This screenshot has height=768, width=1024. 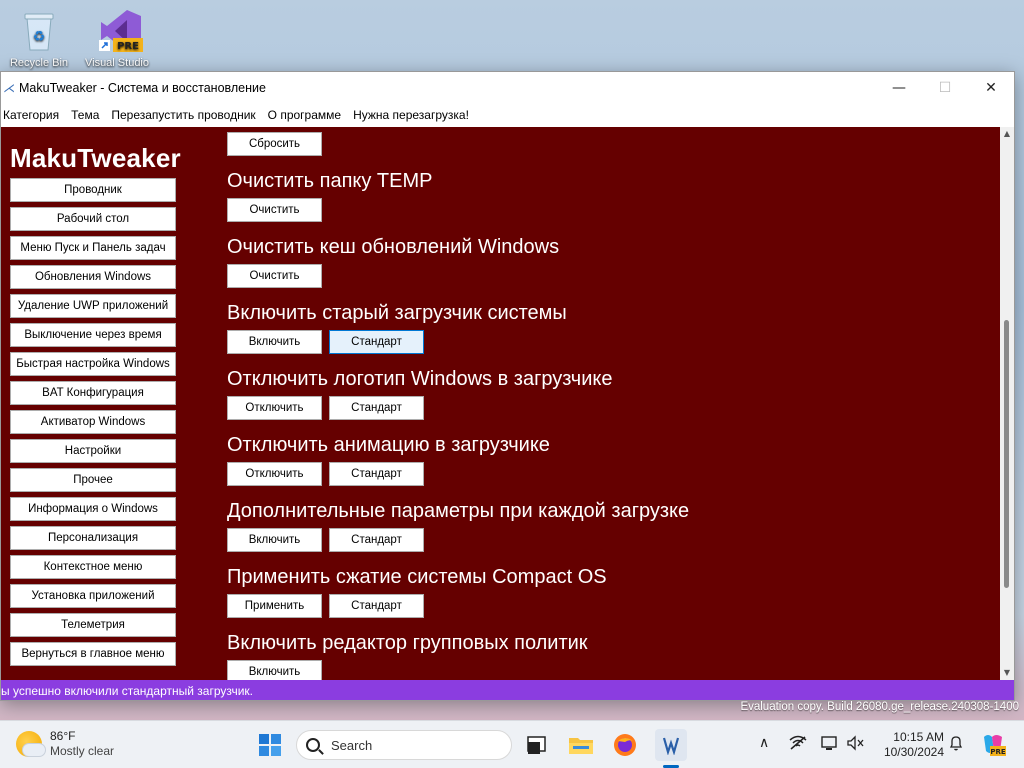 What do you see at coordinates (393, 247) in the screenshot?
I see `section-title-clear-update-cache: Очистить кеш обновлений Windows` at bounding box center [393, 247].